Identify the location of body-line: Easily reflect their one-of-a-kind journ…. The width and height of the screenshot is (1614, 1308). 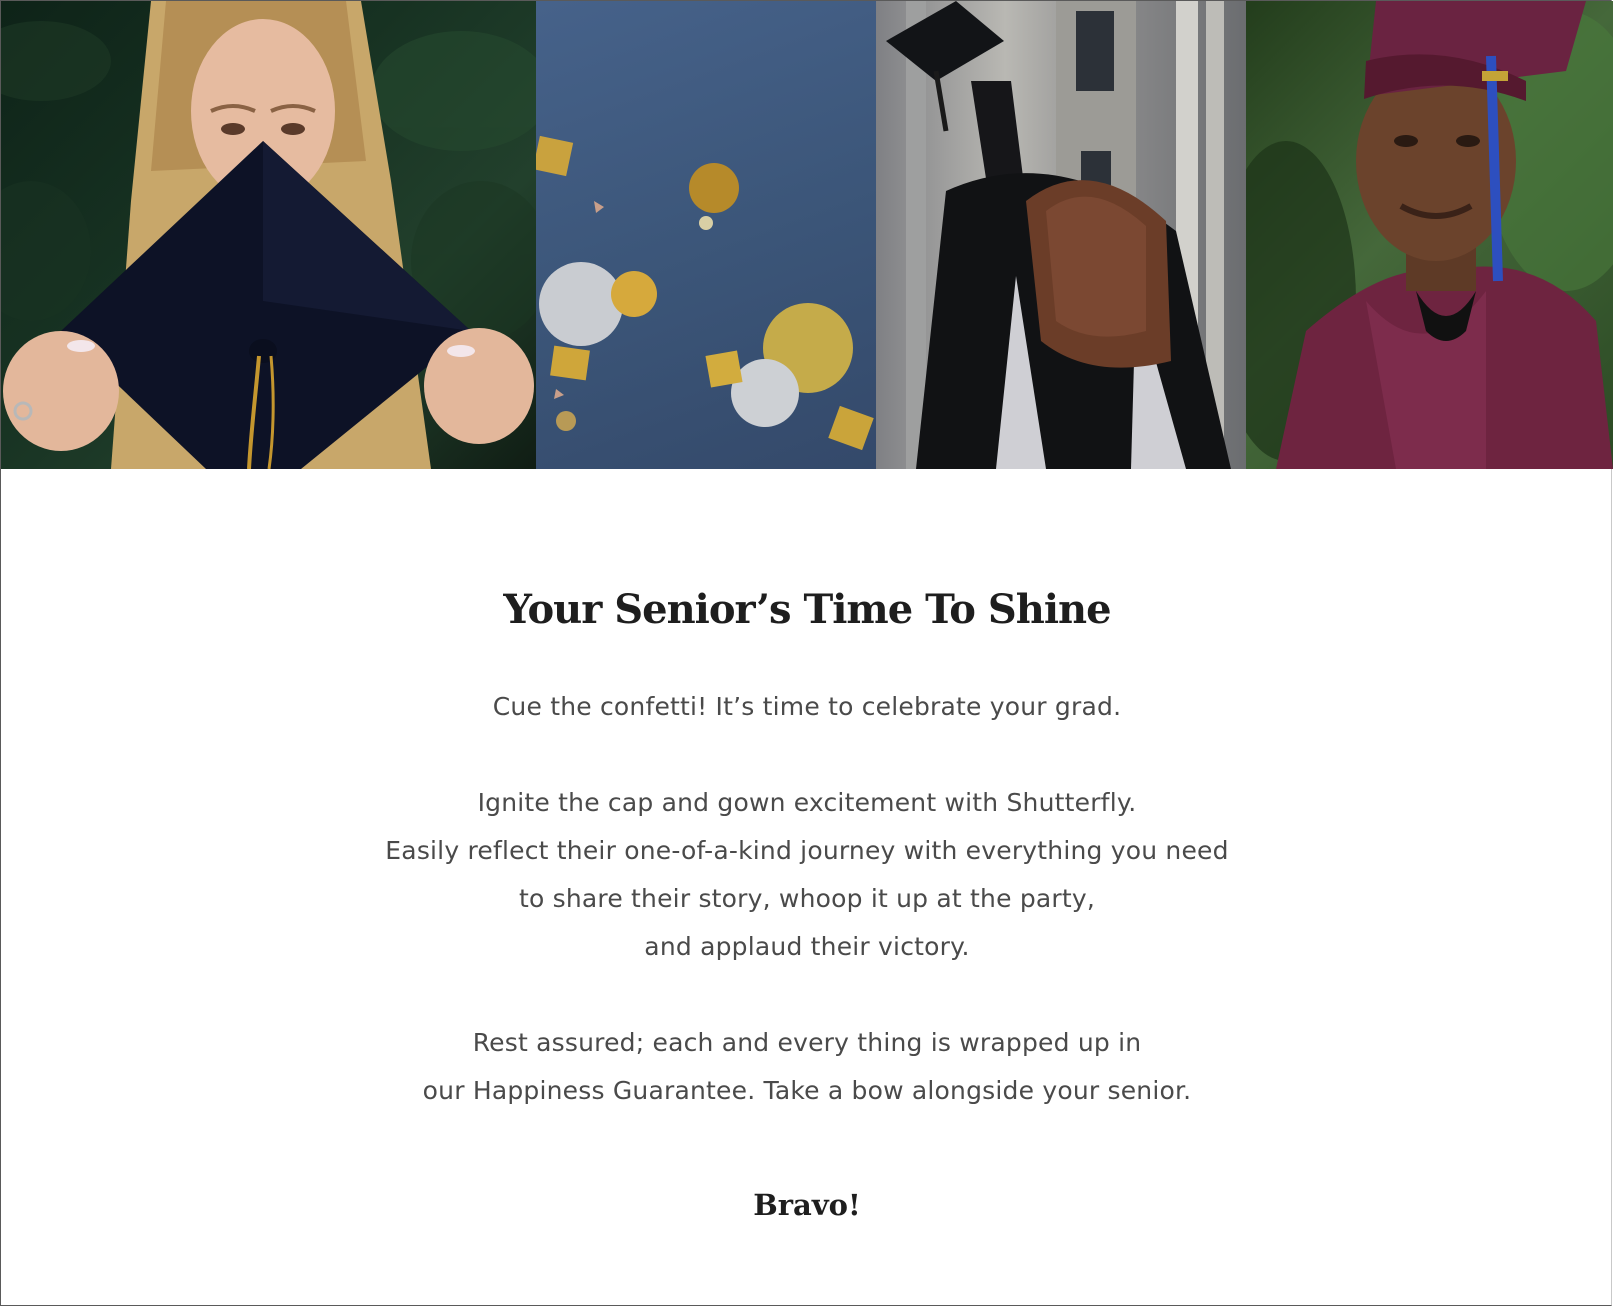
(807, 850).